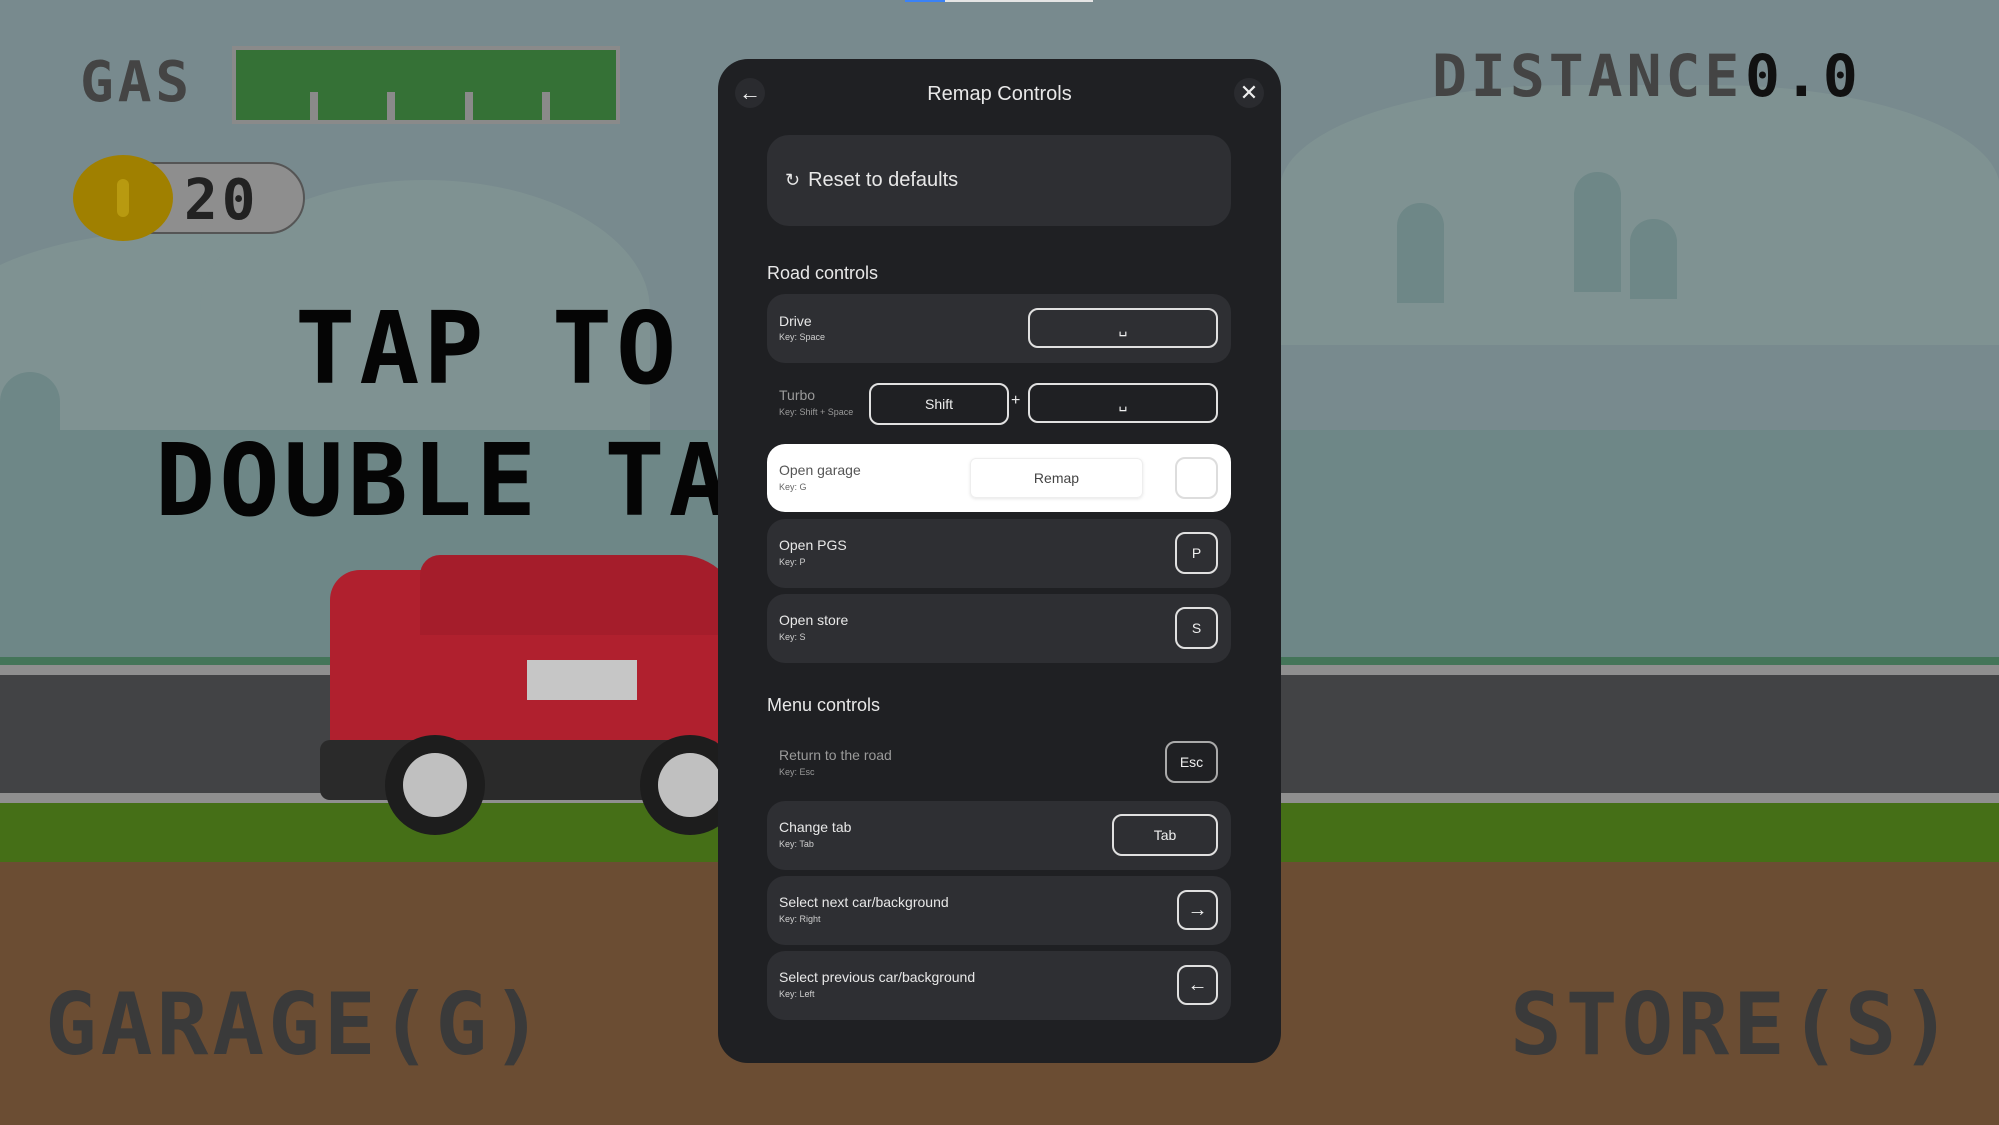  I want to click on coin-icon, so click(123, 198).